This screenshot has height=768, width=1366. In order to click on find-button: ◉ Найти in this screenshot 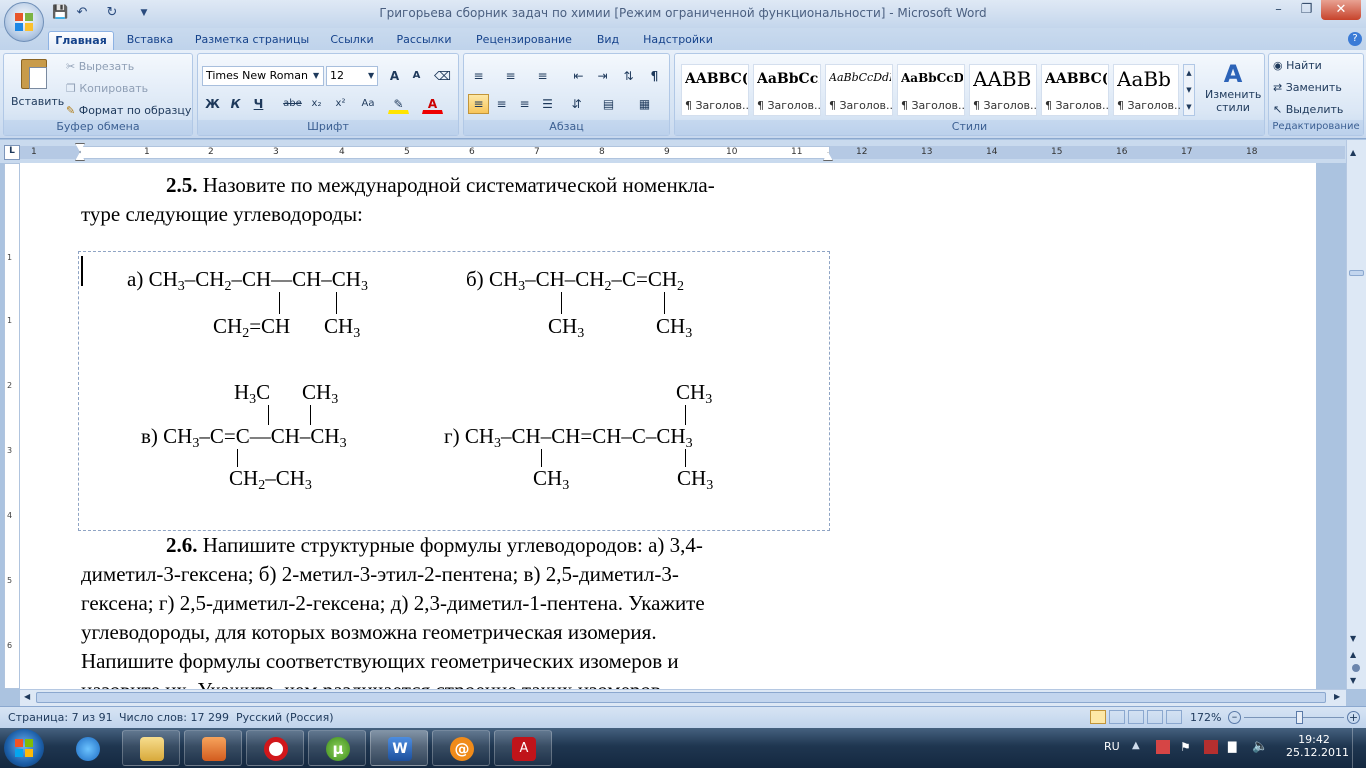, I will do `click(1297, 65)`.